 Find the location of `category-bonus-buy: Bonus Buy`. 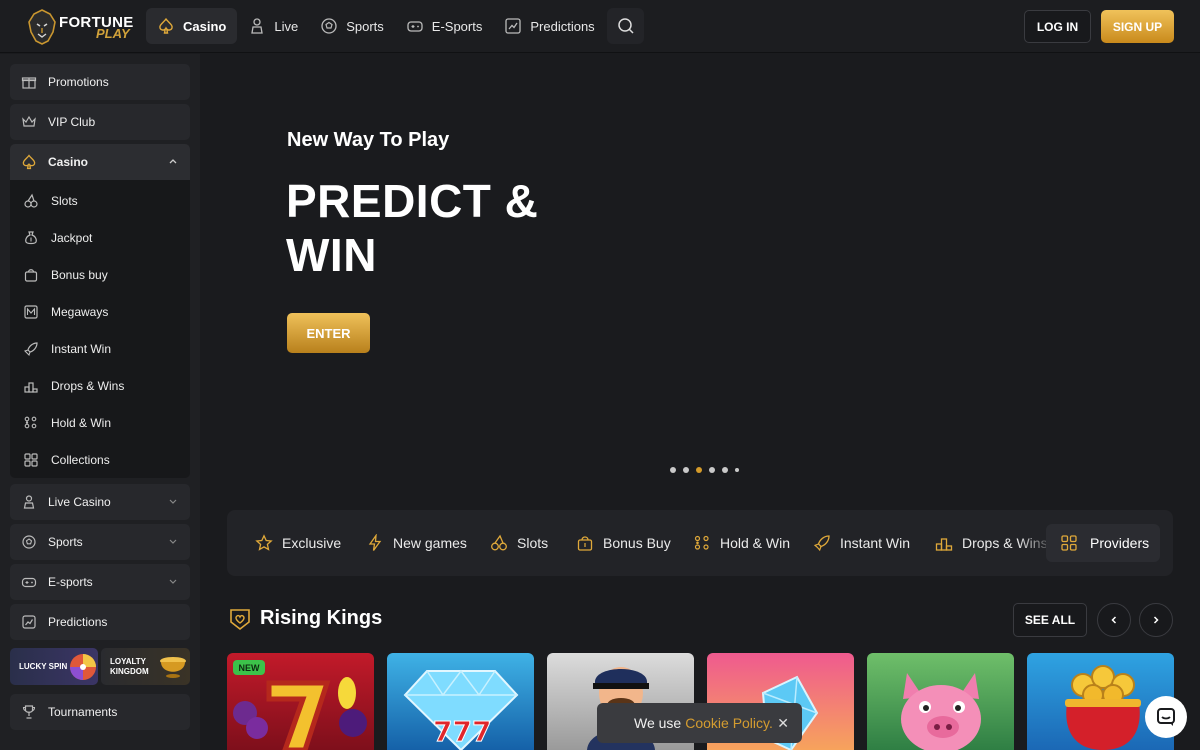

category-bonus-buy: Bonus Buy is located at coordinates (623, 543).